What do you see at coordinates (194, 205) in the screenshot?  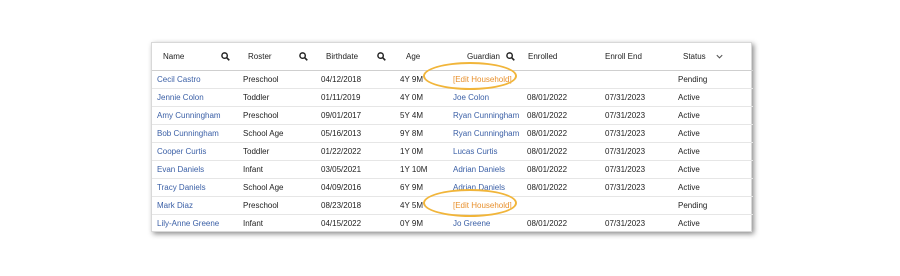 I see `child-name-cell: Mark Diaz` at bounding box center [194, 205].